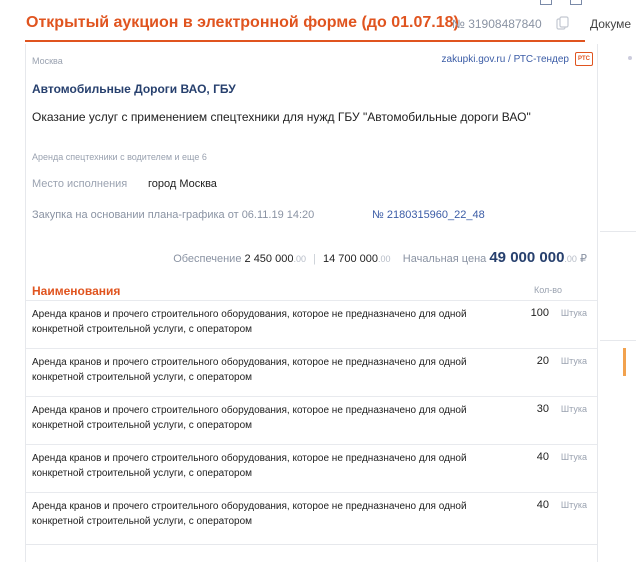 The image size is (636, 562). What do you see at coordinates (311, 544) in the screenshot?
I see `card-bottom-border` at bounding box center [311, 544].